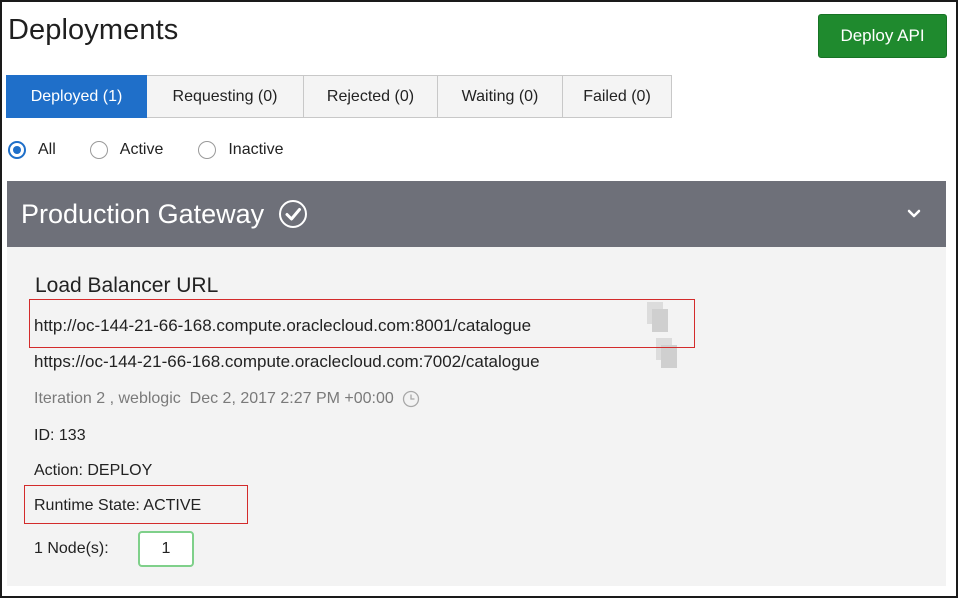 Image resolution: width=958 pixels, height=598 pixels. Describe the element at coordinates (362, 323) in the screenshot. I see `url-highlight-box` at that location.